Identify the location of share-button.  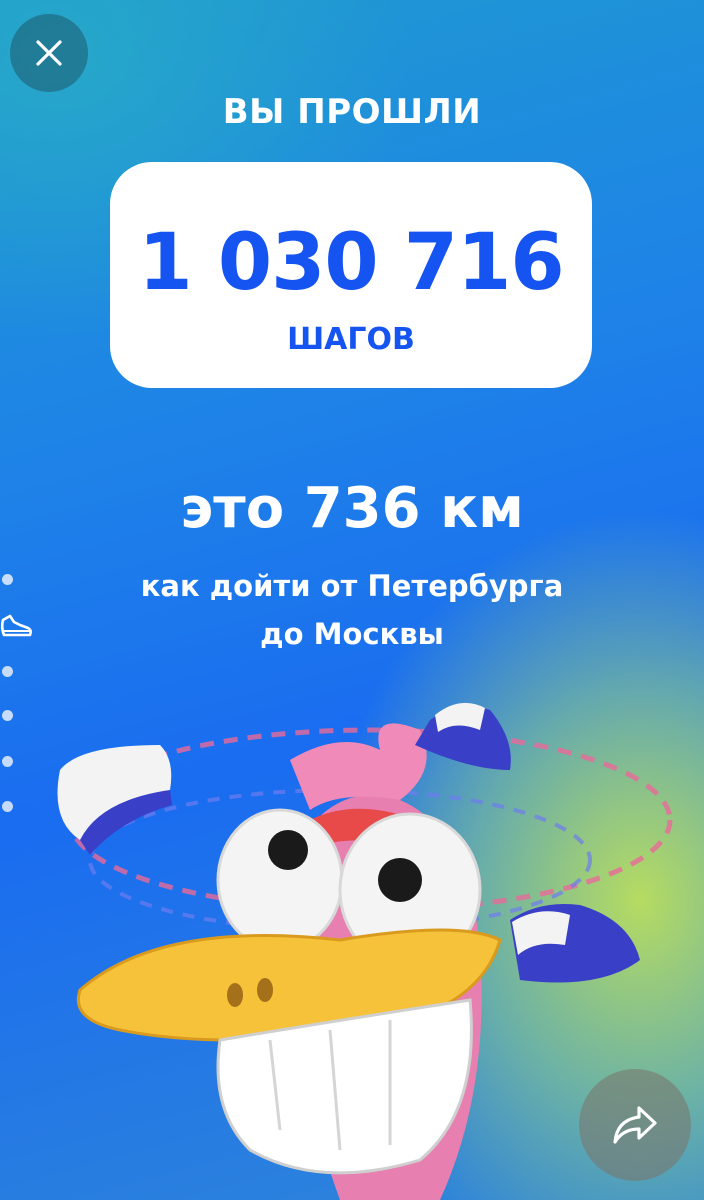
(635, 1125).